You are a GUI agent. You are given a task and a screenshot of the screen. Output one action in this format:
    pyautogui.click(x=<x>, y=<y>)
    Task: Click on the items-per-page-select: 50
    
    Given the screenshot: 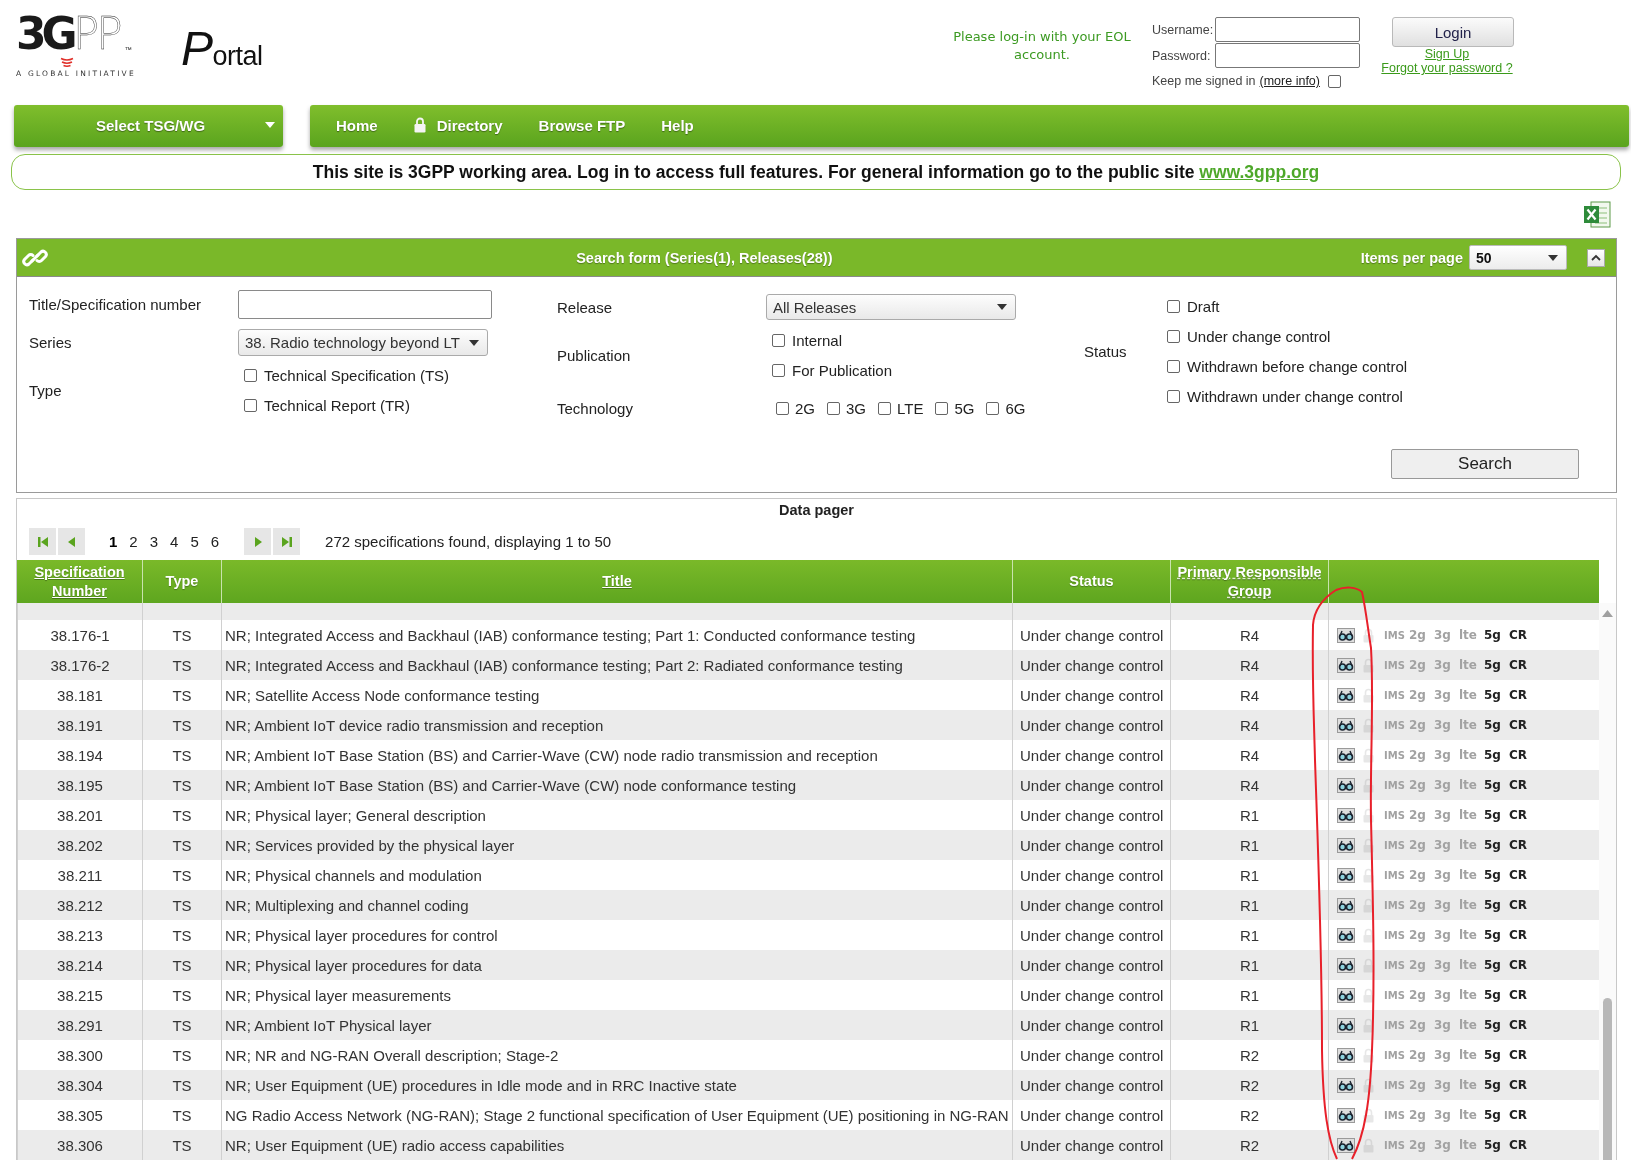 What is the action you would take?
    pyautogui.click(x=1518, y=257)
    